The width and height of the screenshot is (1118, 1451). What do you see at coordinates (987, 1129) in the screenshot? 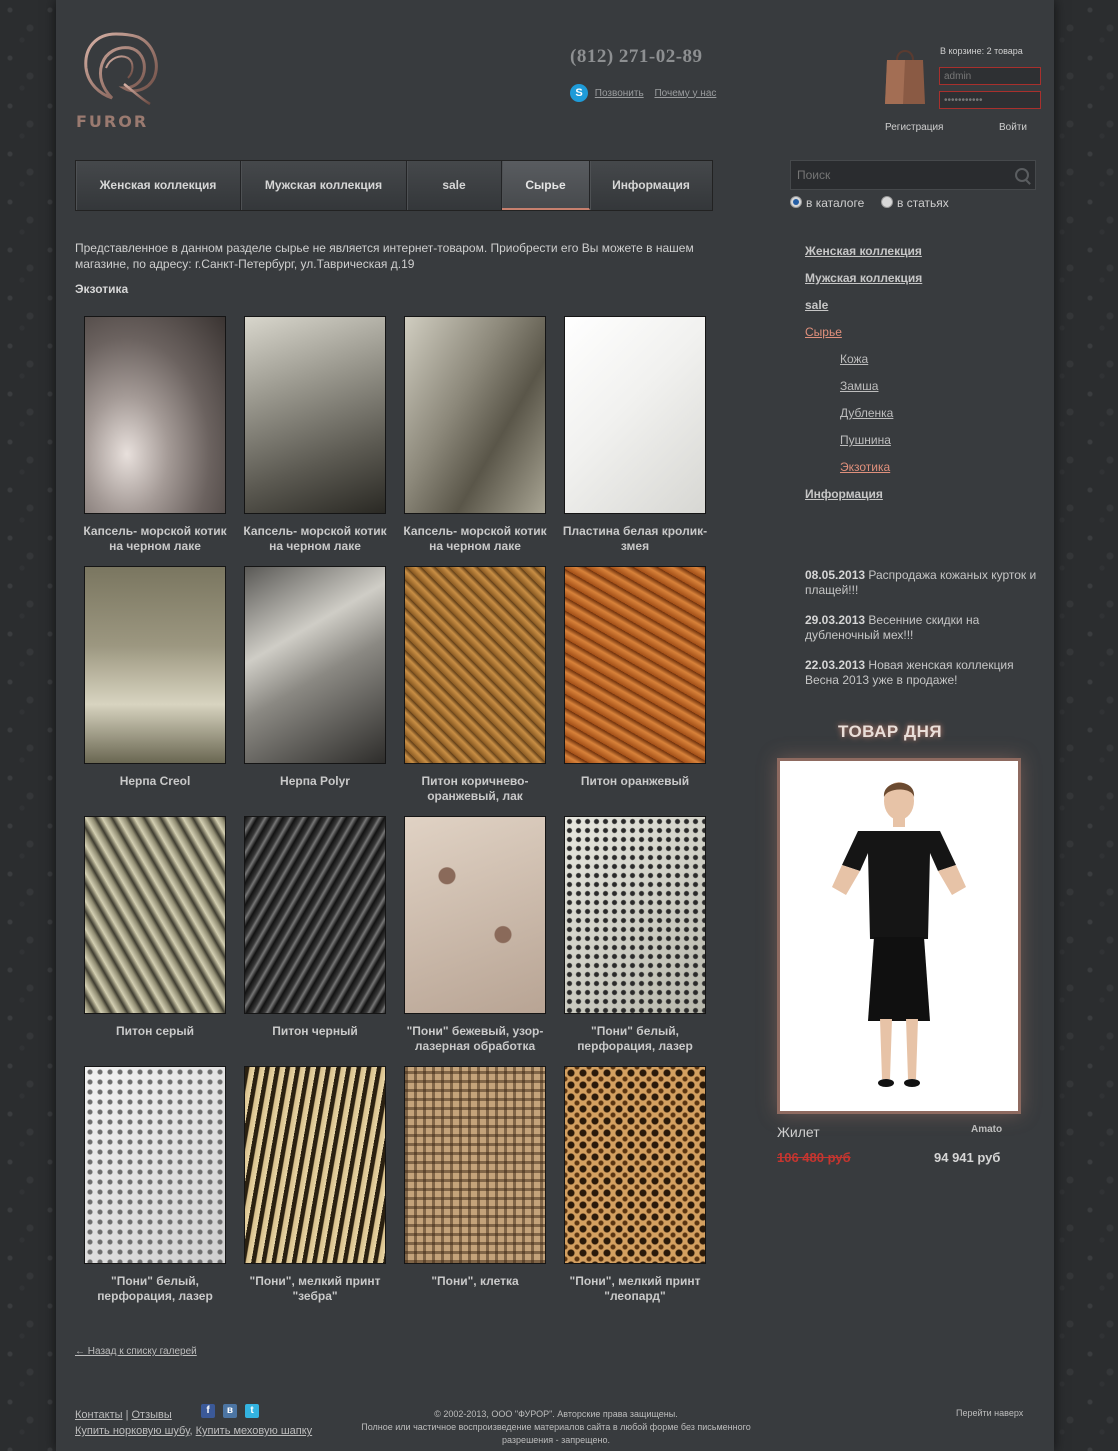
I see `product-brand: Amato` at bounding box center [987, 1129].